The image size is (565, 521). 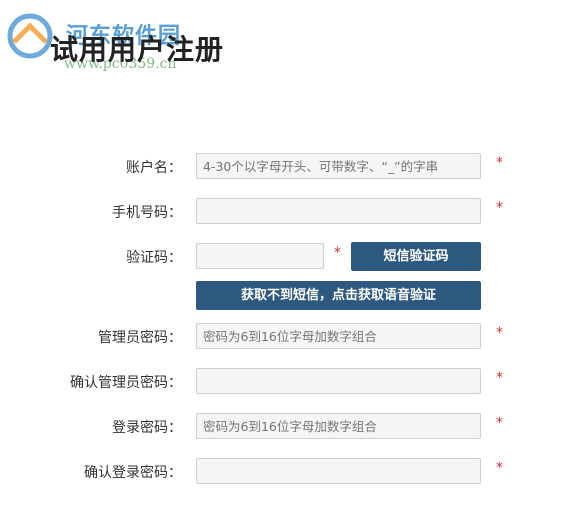 What do you see at coordinates (338, 471) in the screenshot?
I see `confirm-login-password-input` at bounding box center [338, 471].